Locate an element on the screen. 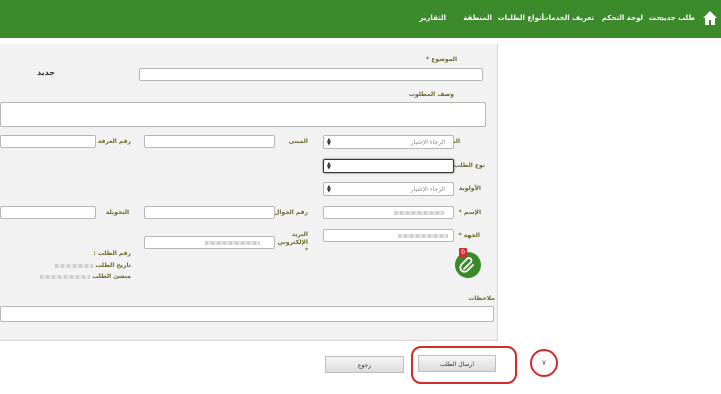  request-type-label: نوع الطلب * is located at coordinates (466, 165).